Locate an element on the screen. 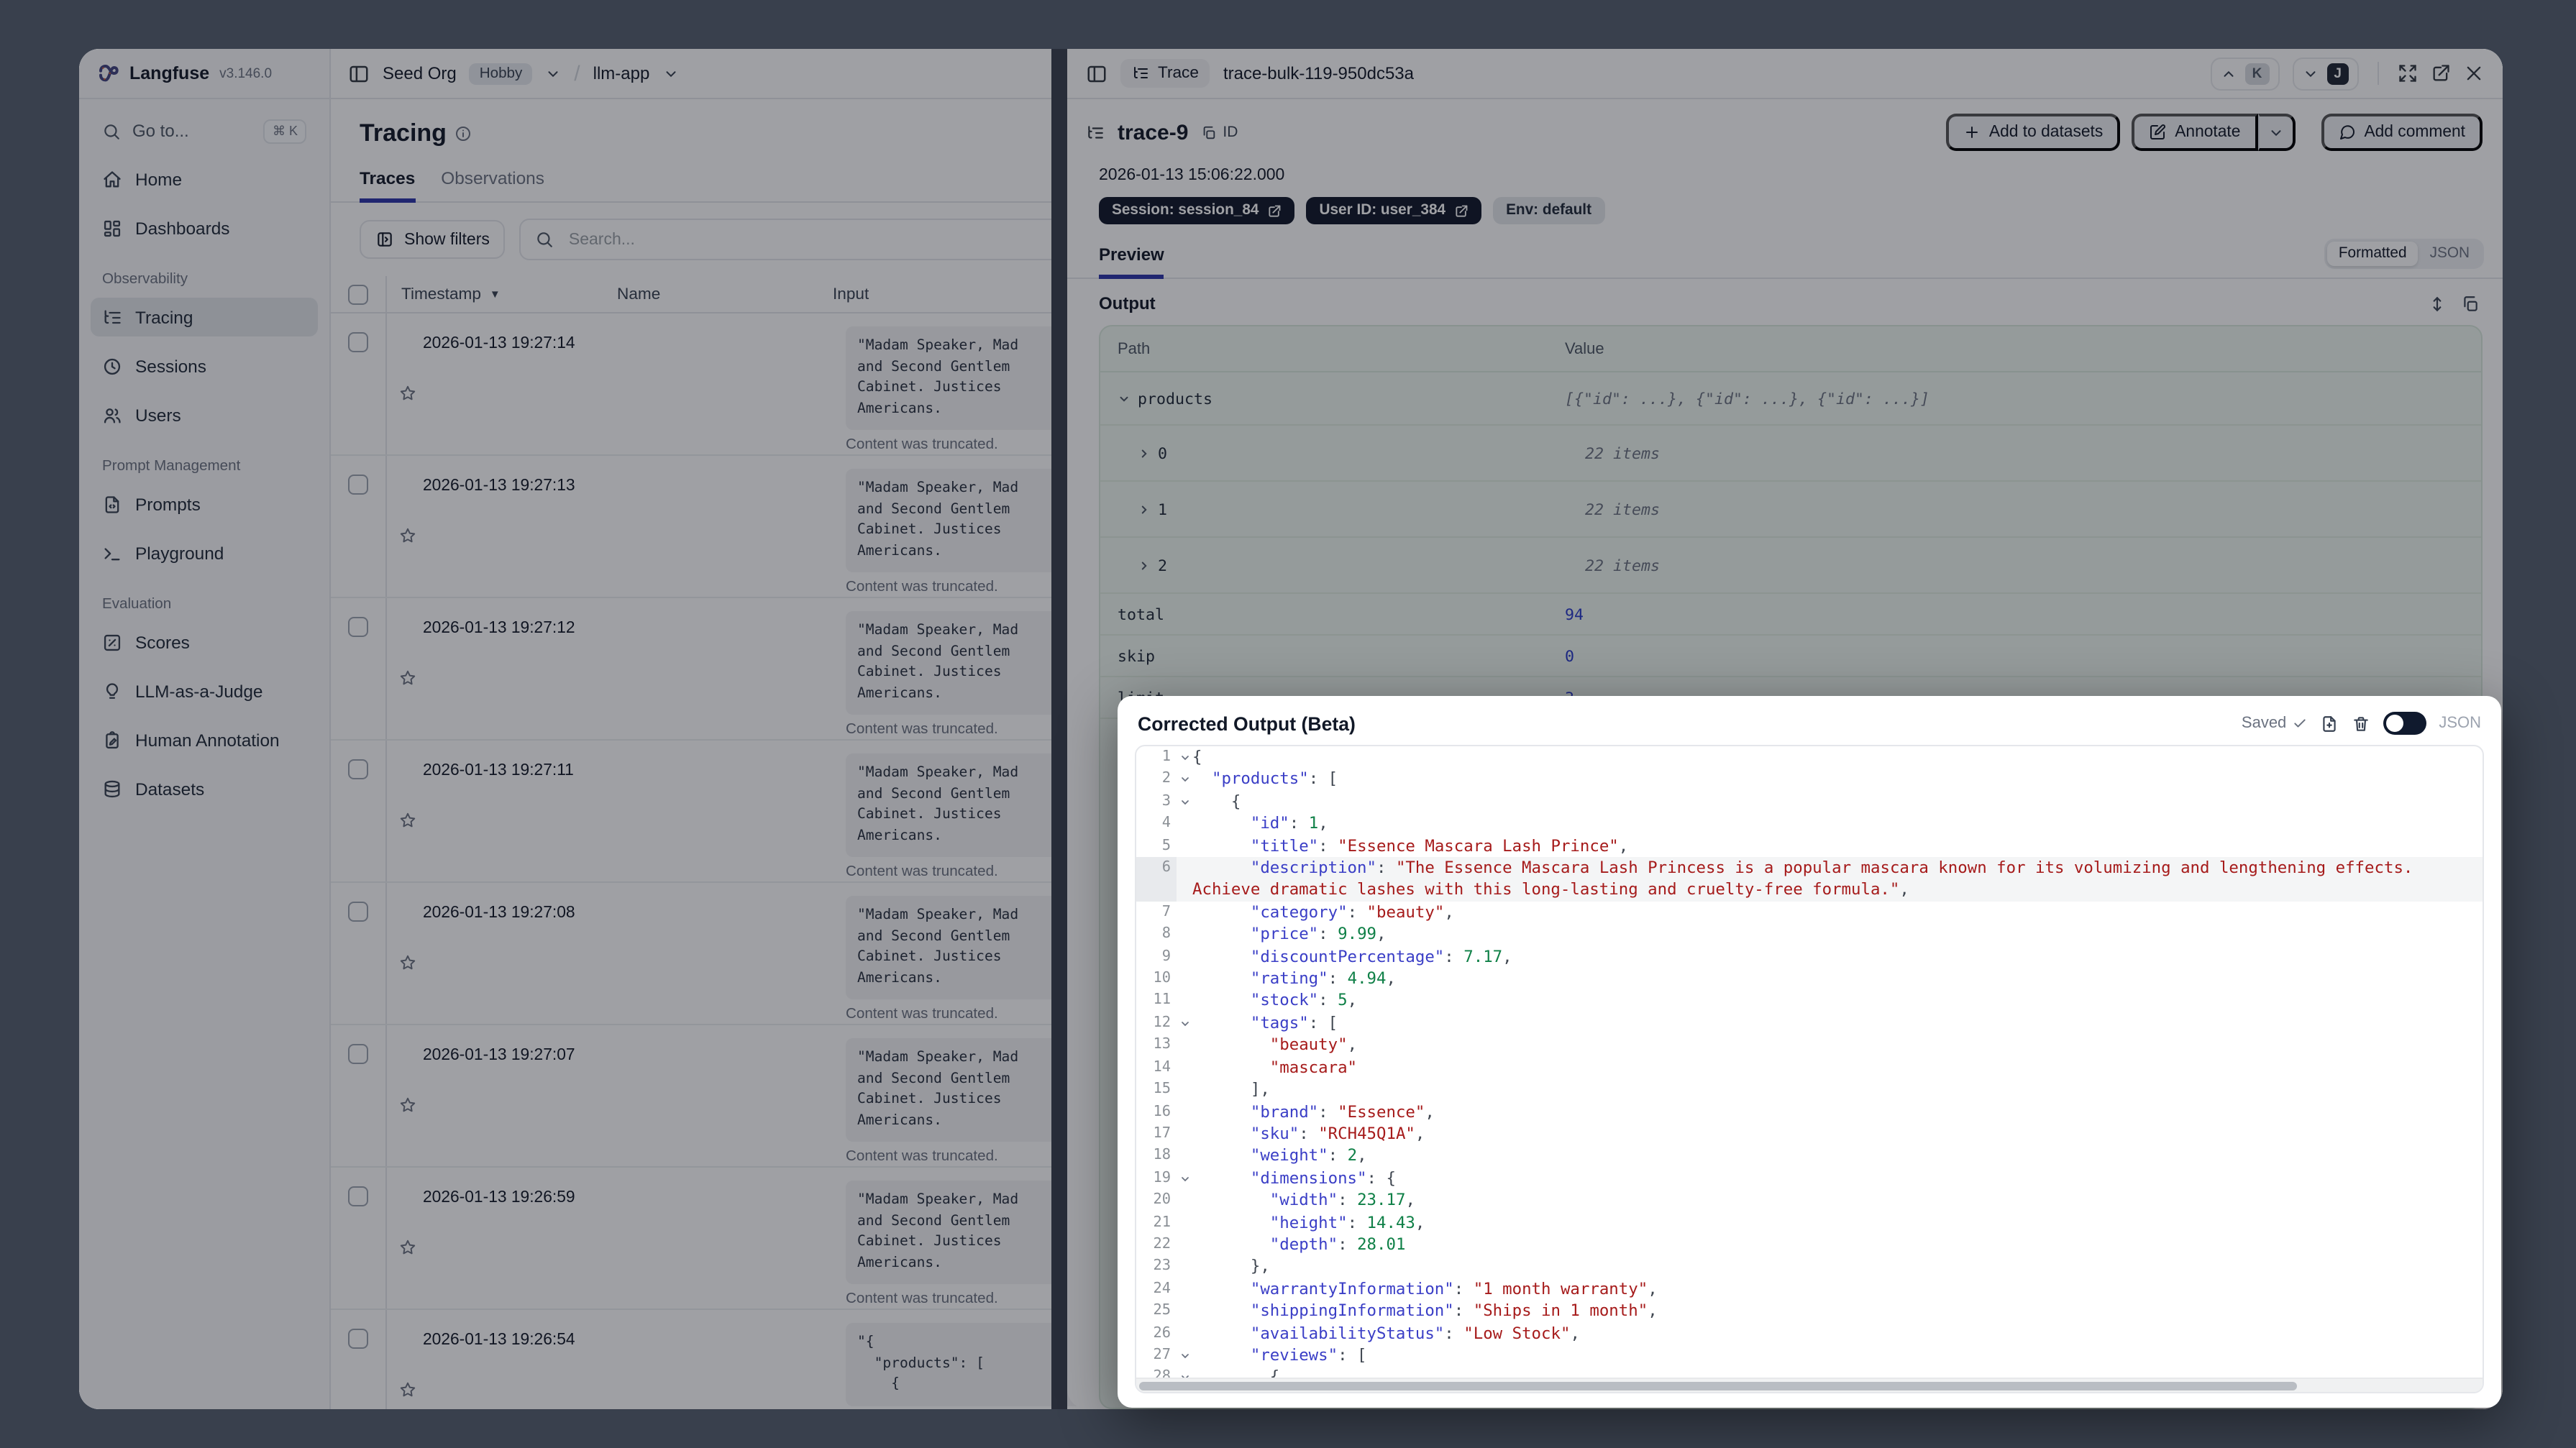  json-toggle is located at coordinates (2404, 723).